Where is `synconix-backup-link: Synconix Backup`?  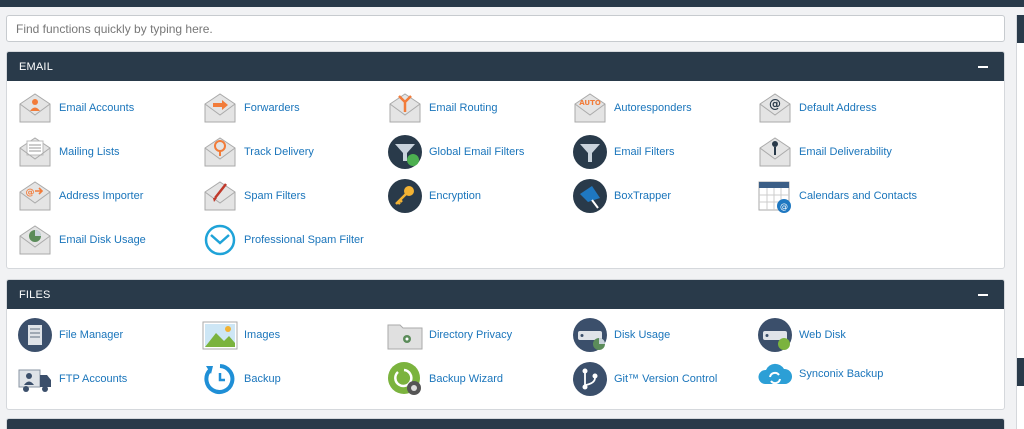 synconix-backup-link: Synconix Backup is located at coordinates (820, 374).